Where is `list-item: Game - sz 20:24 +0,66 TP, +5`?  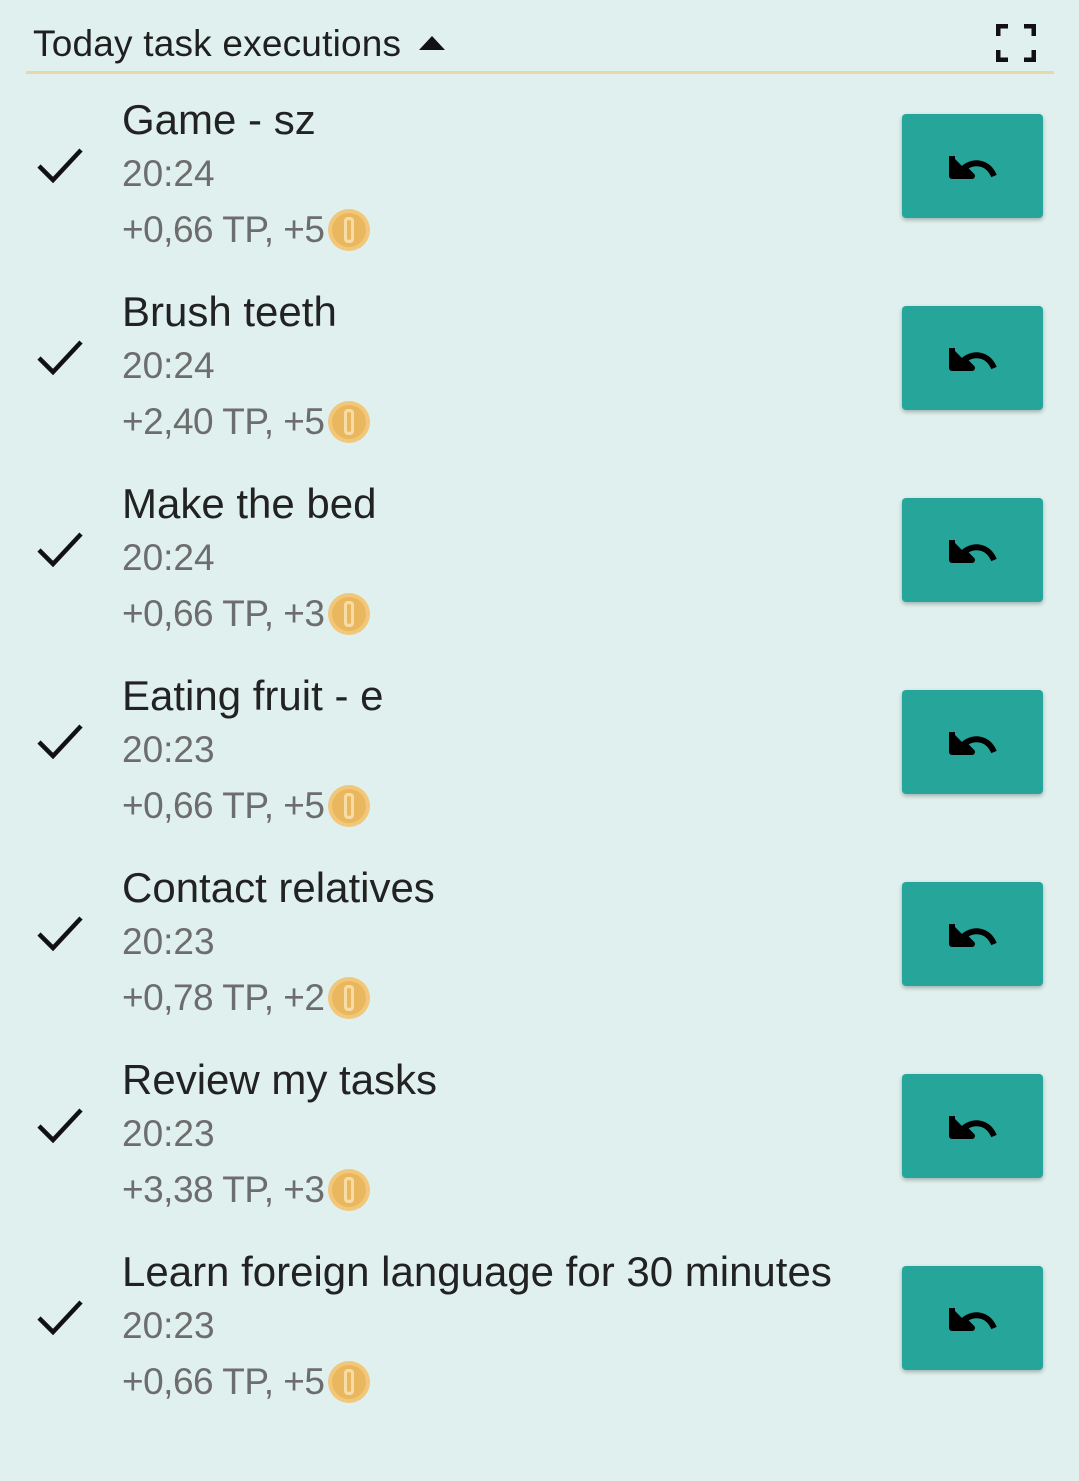 list-item: Game - sz 20:24 +0,66 TP, +5 is located at coordinates (539, 192).